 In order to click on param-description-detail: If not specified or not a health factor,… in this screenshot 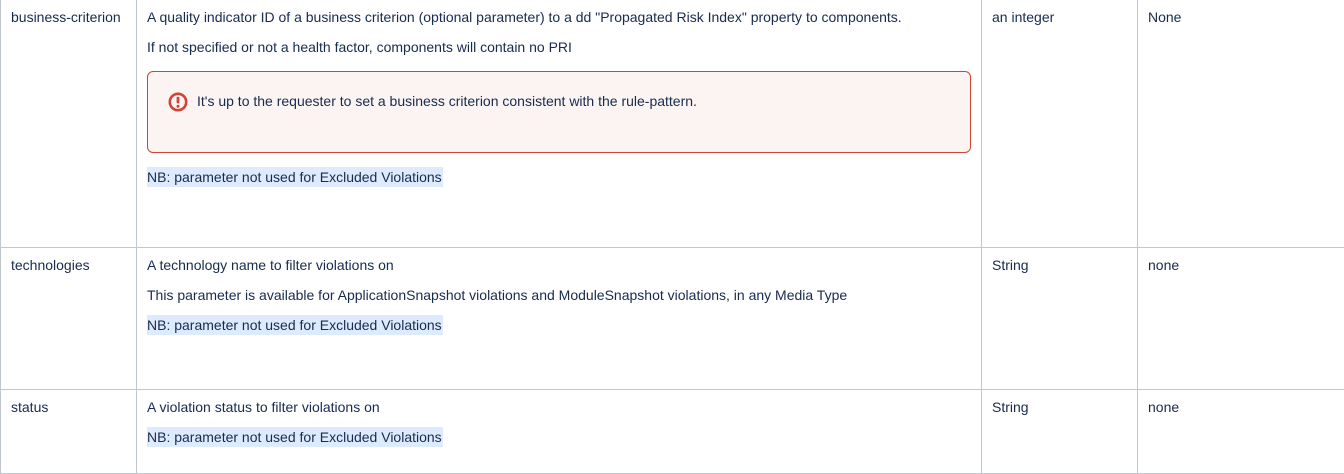, I will do `click(559, 47)`.